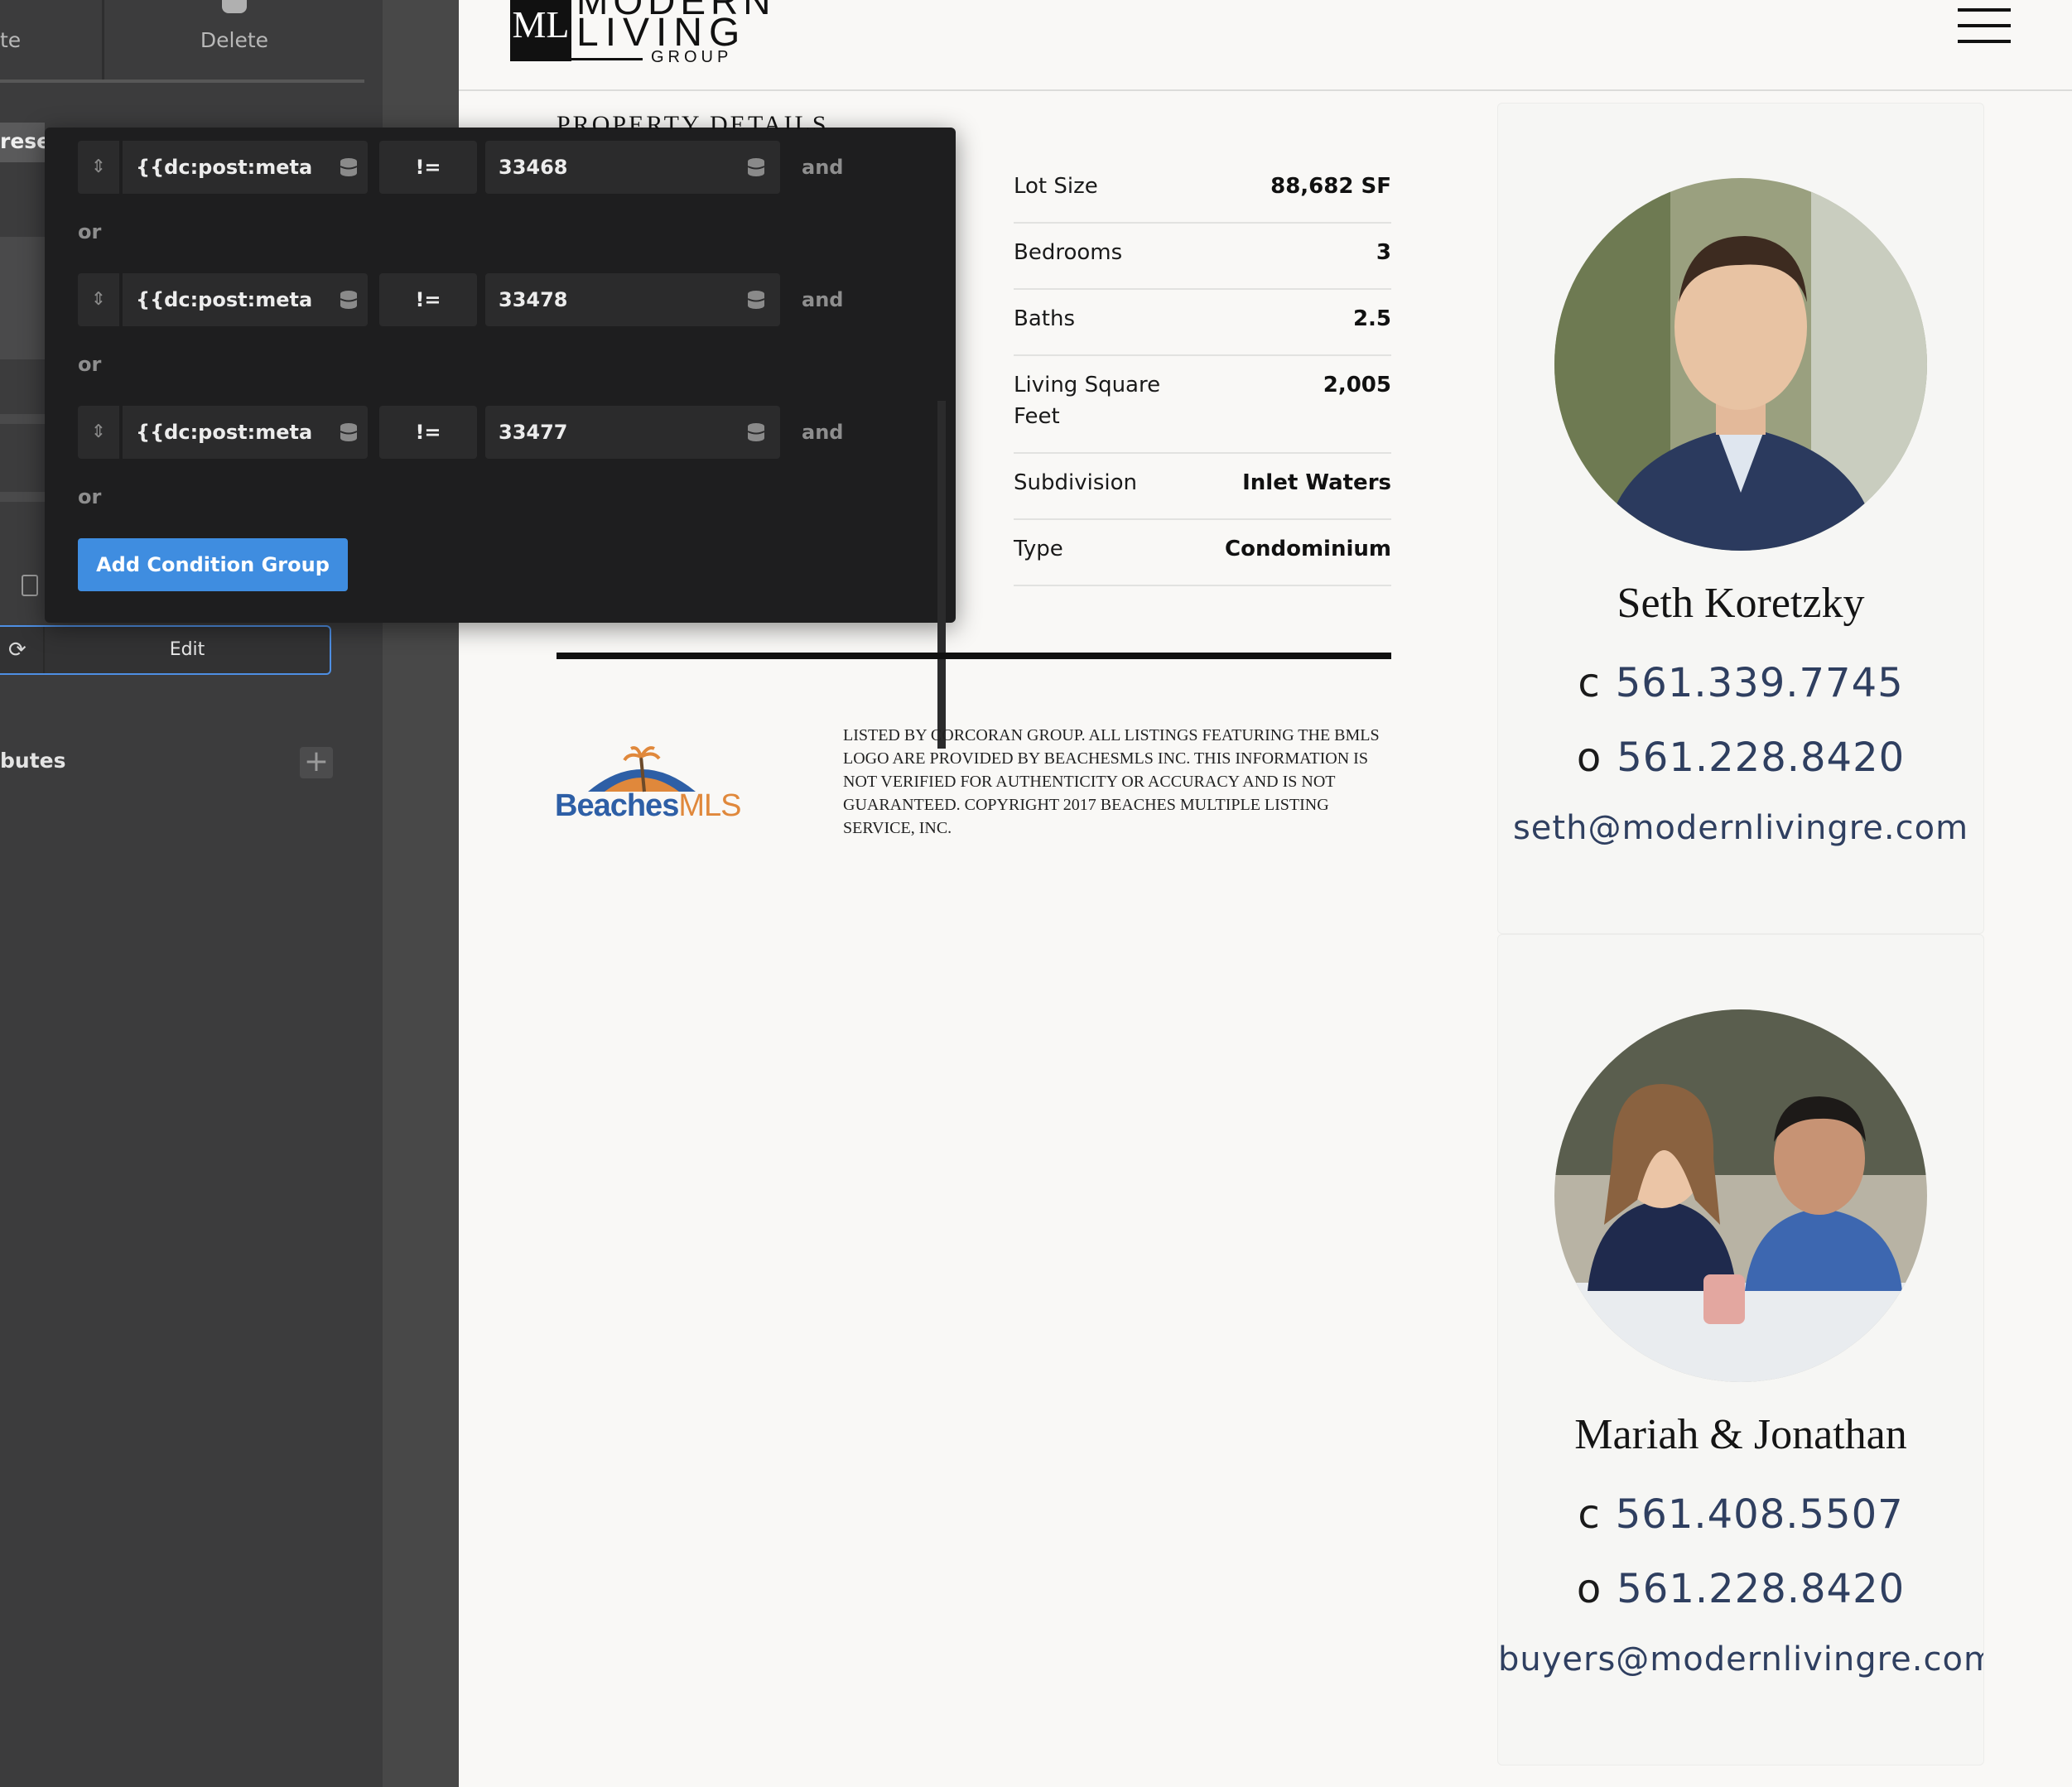  What do you see at coordinates (533, 432) in the screenshot?
I see `condition-value-text: 33477` at bounding box center [533, 432].